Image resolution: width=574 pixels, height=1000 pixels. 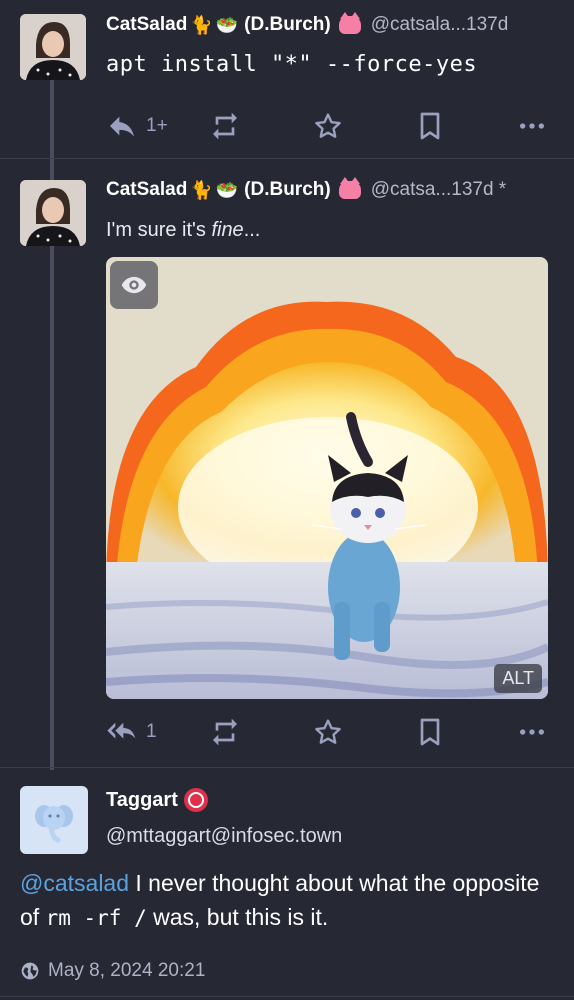 What do you see at coordinates (224, 836) in the screenshot?
I see `account-handle: @mttaggart@infosec.town` at bounding box center [224, 836].